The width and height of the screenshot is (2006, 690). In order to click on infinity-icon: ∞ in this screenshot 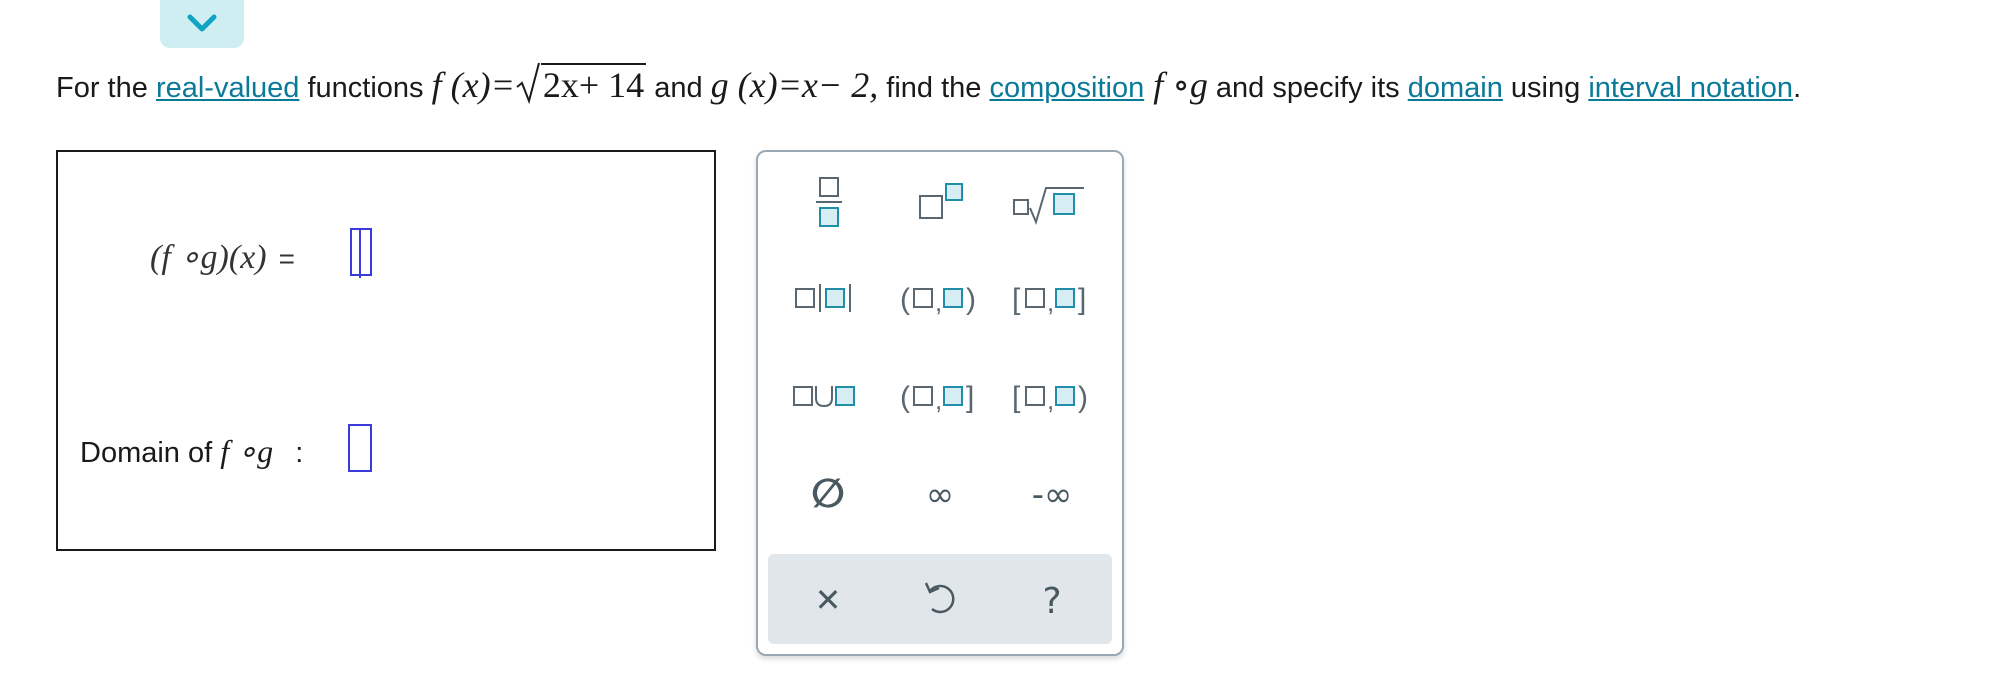, I will do `click(940, 495)`.